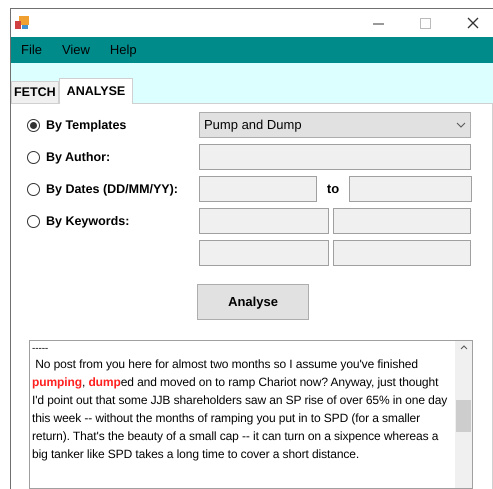 This screenshot has height=489, width=493. Describe the element at coordinates (253, 302) in the screenshot. I see `analyse-button: Analyse` at that location.